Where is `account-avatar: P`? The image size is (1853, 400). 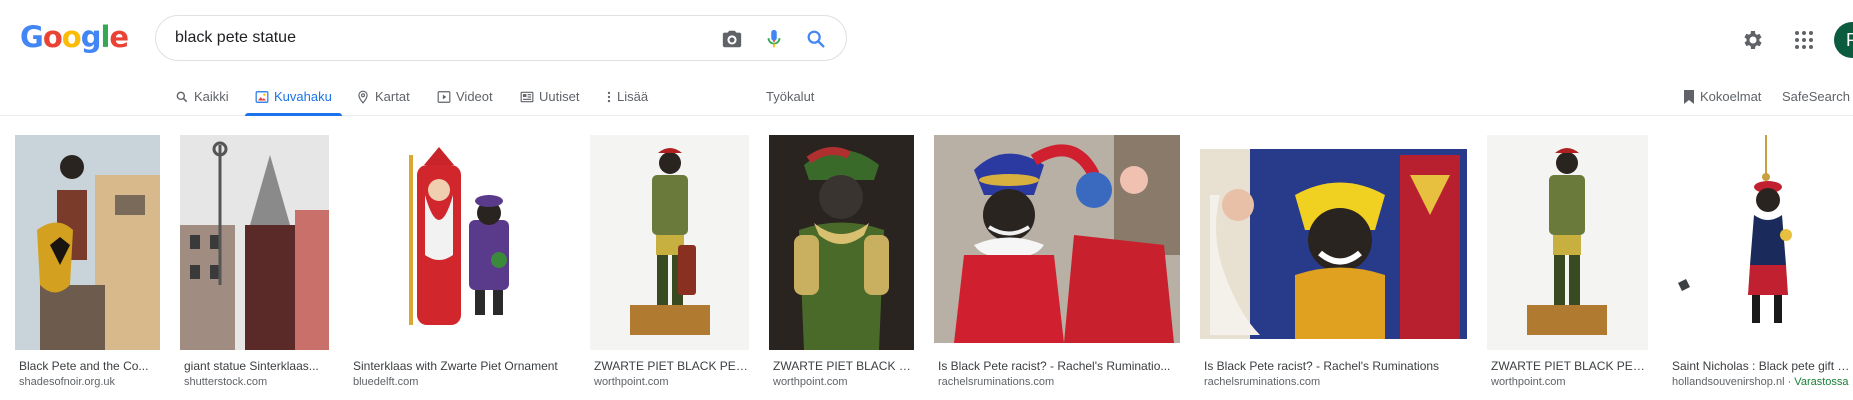 account-avatar: P is located at coordinates (1843, 40).